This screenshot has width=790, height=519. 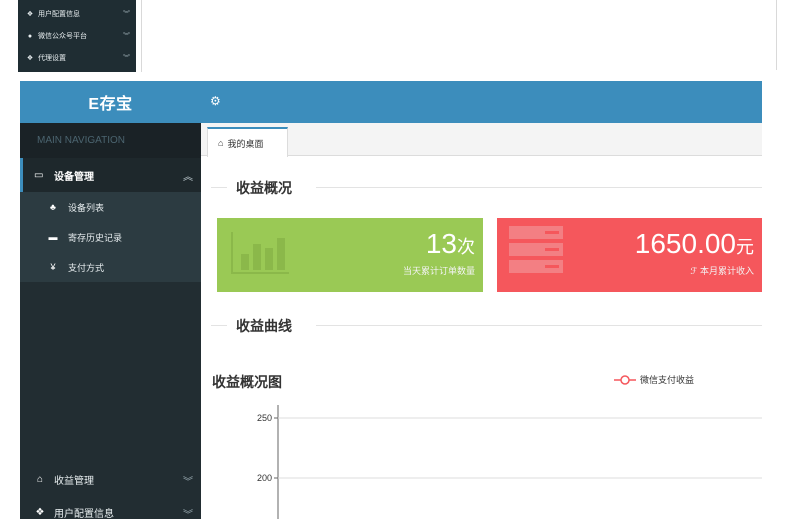 What do you see at coordinates (629, 255) in the screenshot?
I see `stat-card-income: 1650.00元 ℱ 本月累计收入` at bounding box center [629, 255].